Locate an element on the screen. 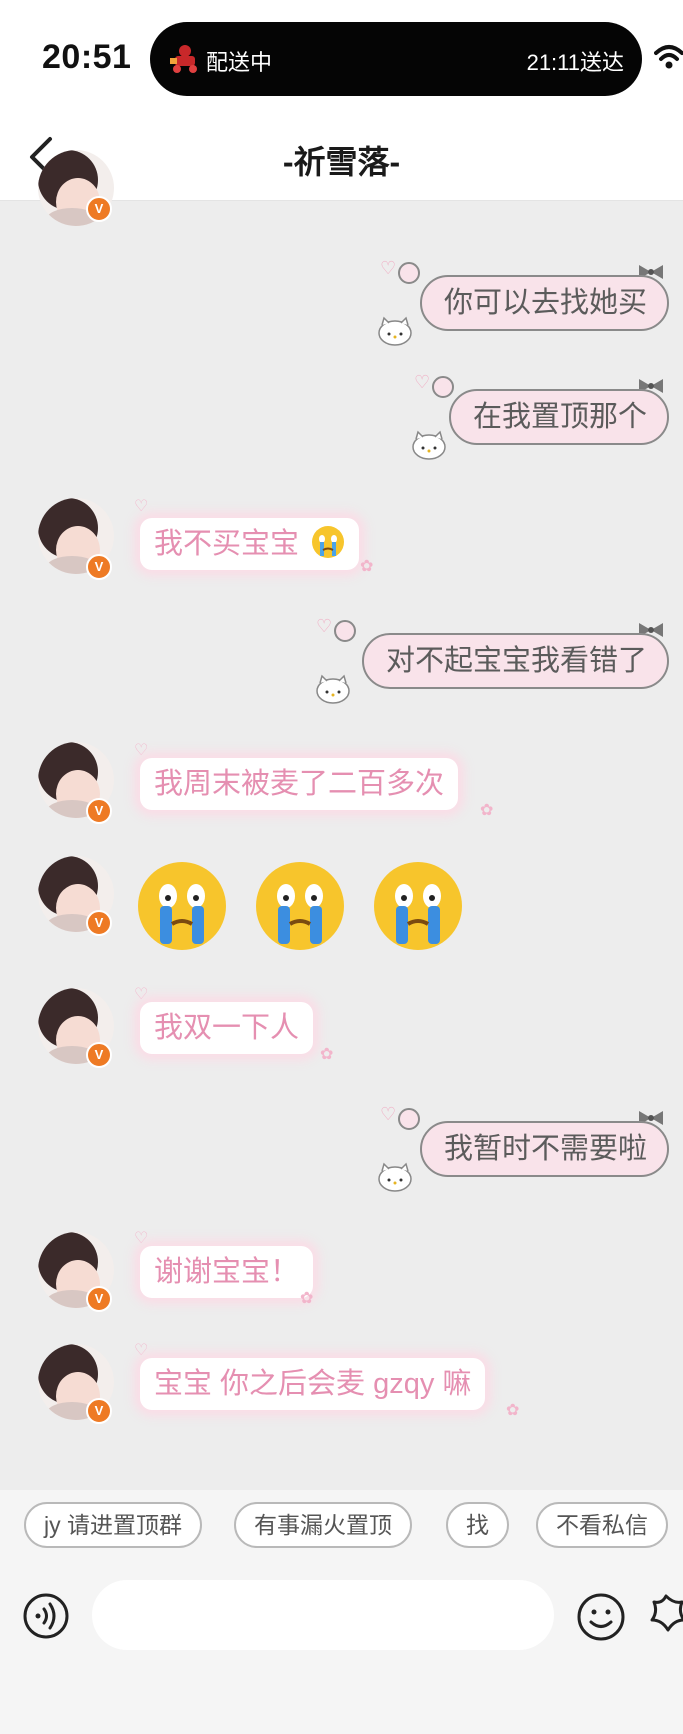 The image size is (683, 1734). wifi-icon is located at coordinates (668, 57).